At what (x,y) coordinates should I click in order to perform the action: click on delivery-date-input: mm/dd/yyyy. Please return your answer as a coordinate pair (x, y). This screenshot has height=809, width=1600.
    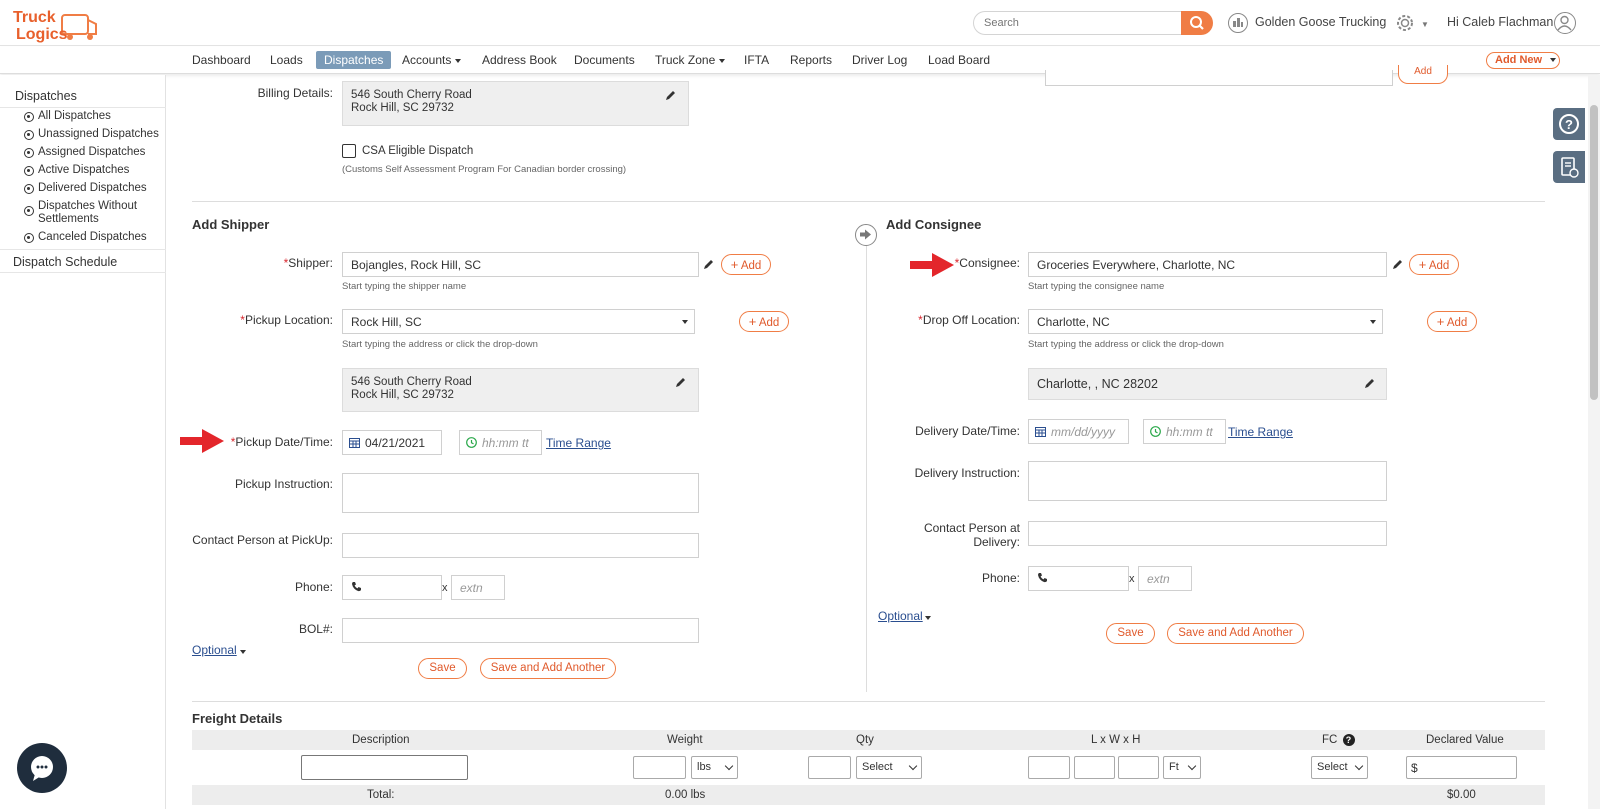
    Looking at the image, I should click on (1078, 431).